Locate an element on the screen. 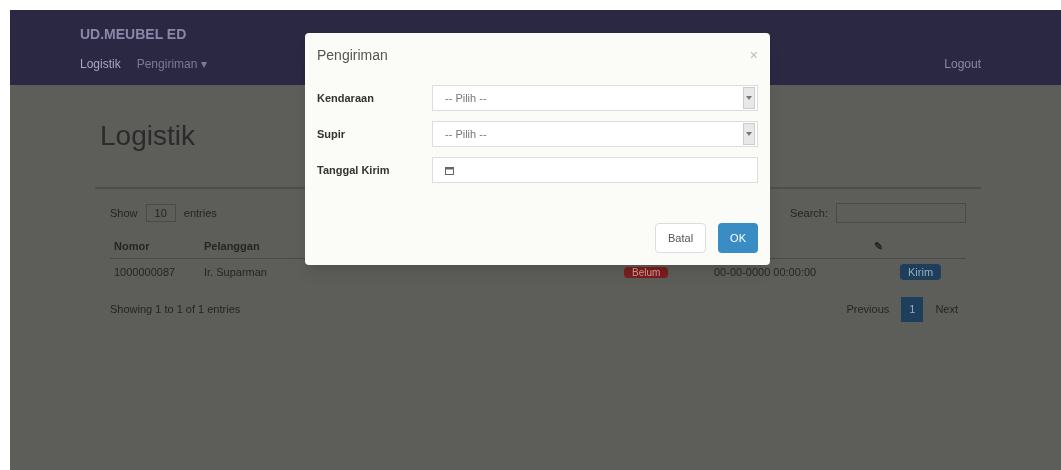  ok-button: OK is located at coordinates (738, 237).